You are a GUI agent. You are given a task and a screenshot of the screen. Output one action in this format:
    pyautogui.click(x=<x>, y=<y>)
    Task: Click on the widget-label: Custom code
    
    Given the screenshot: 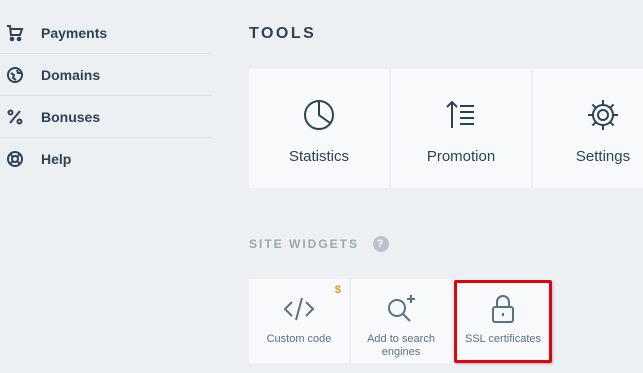 What is the action you would take?
    pyautogui.click(x=299, y=339)
    